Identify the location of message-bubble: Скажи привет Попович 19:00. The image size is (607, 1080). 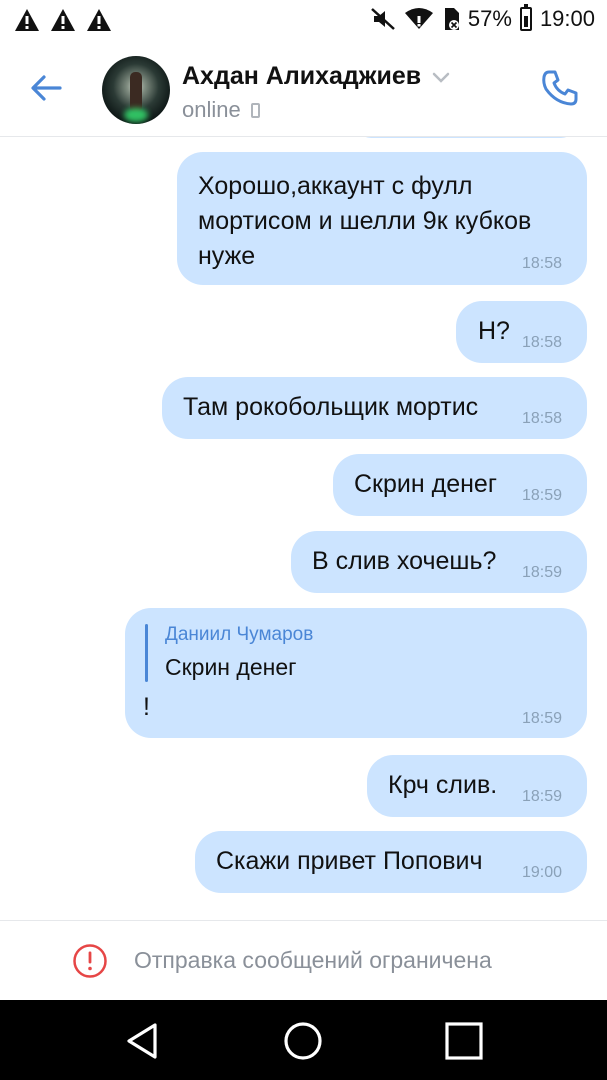
(391, 862).